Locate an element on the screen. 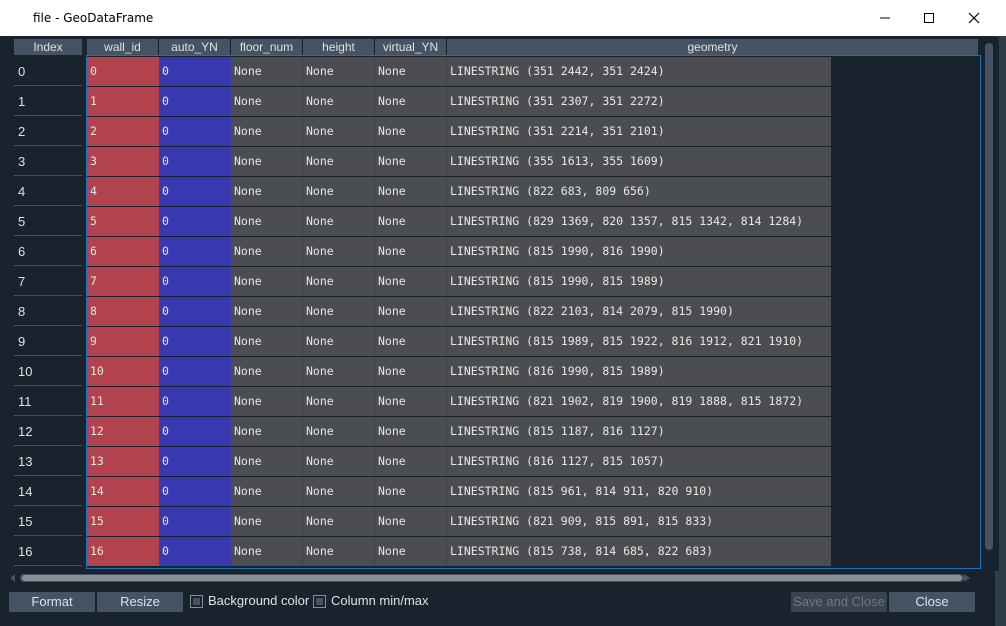 This screenshot has width=1006, height=626. close-window-button is located at coordinates (974, 18).